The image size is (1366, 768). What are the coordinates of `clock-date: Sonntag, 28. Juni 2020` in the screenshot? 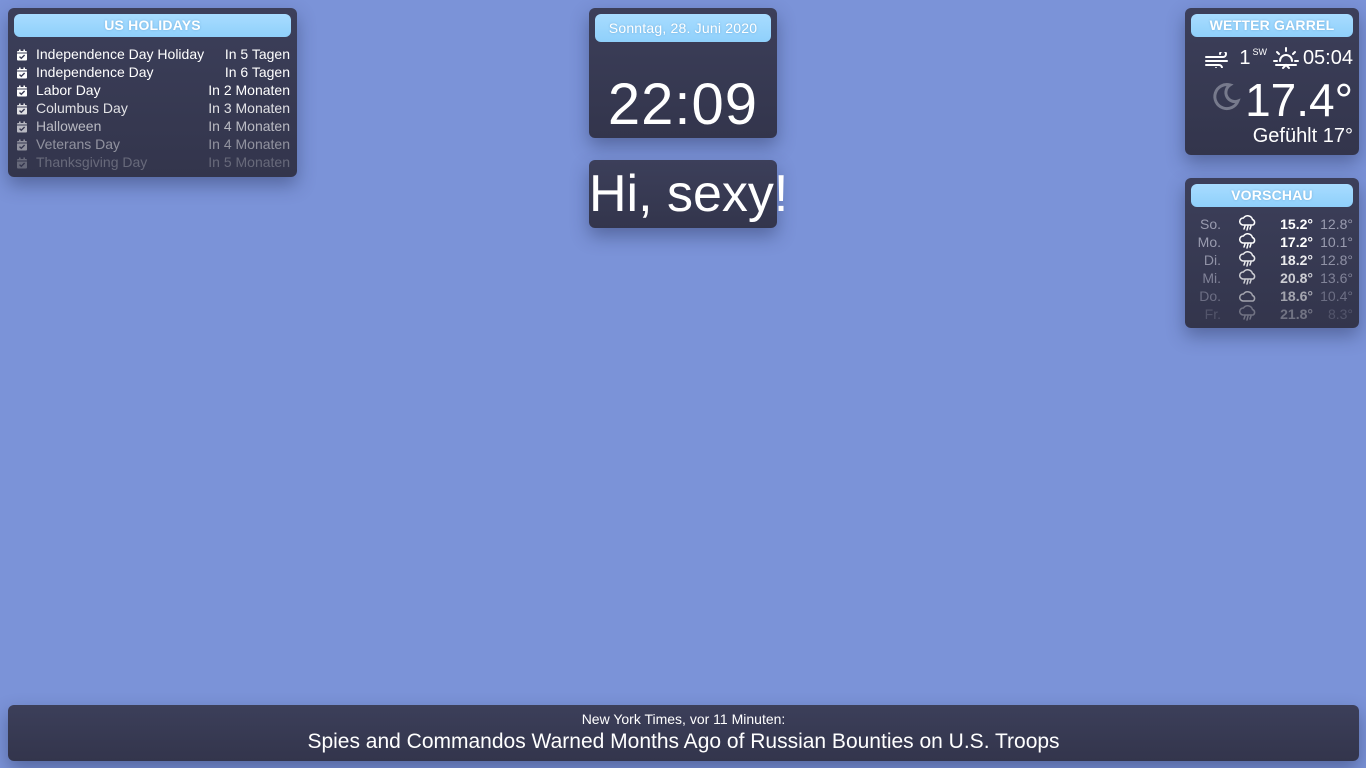 It's located at (683, 28).